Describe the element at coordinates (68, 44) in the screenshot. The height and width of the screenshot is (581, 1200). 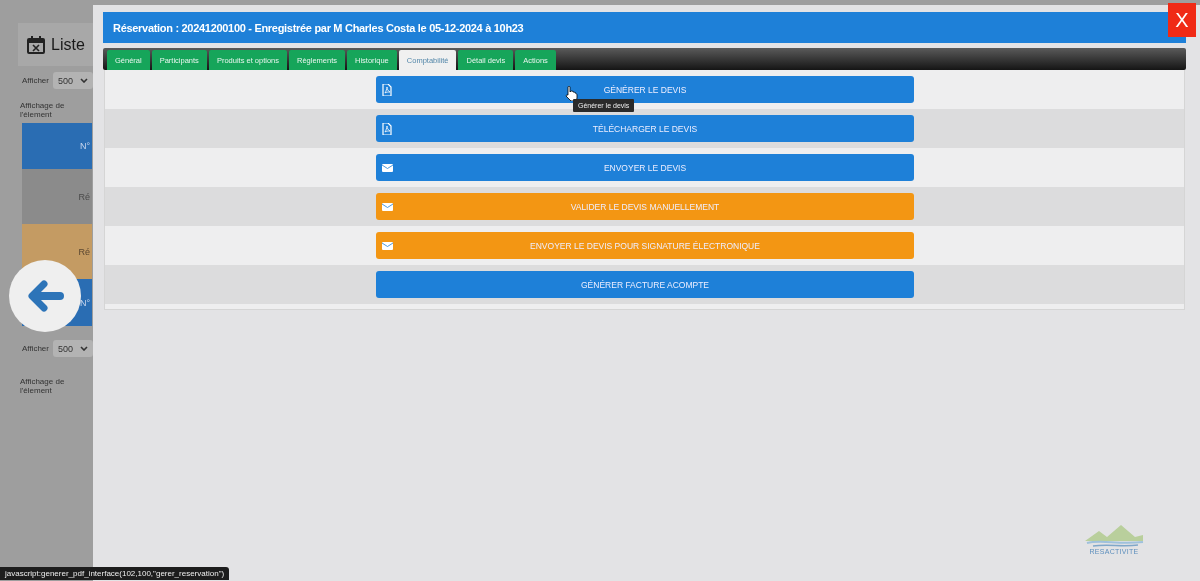
I see `page-title: Liste` at that location.